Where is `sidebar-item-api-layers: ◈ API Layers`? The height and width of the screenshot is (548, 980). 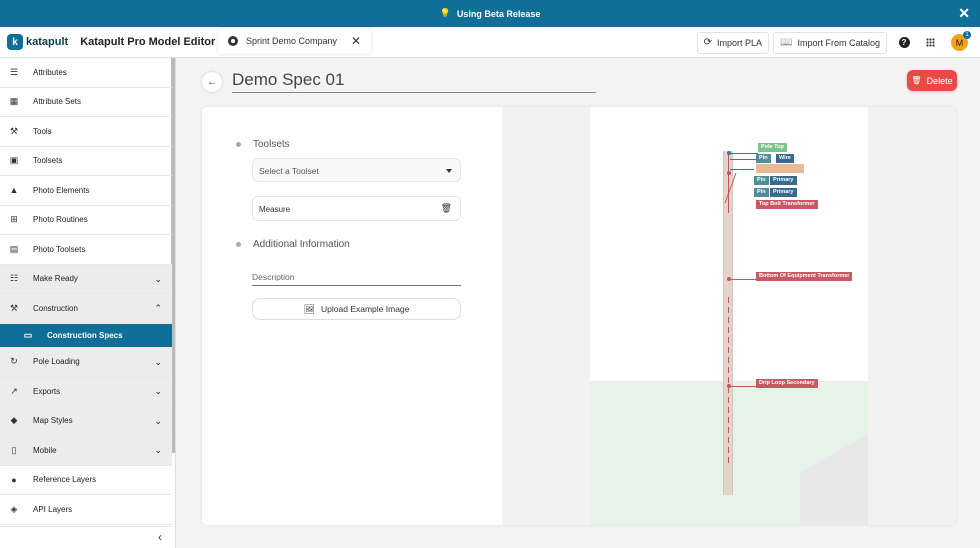
sidebar-item-api-layers: ◈ API Layers is located at coordinates (86, 510).